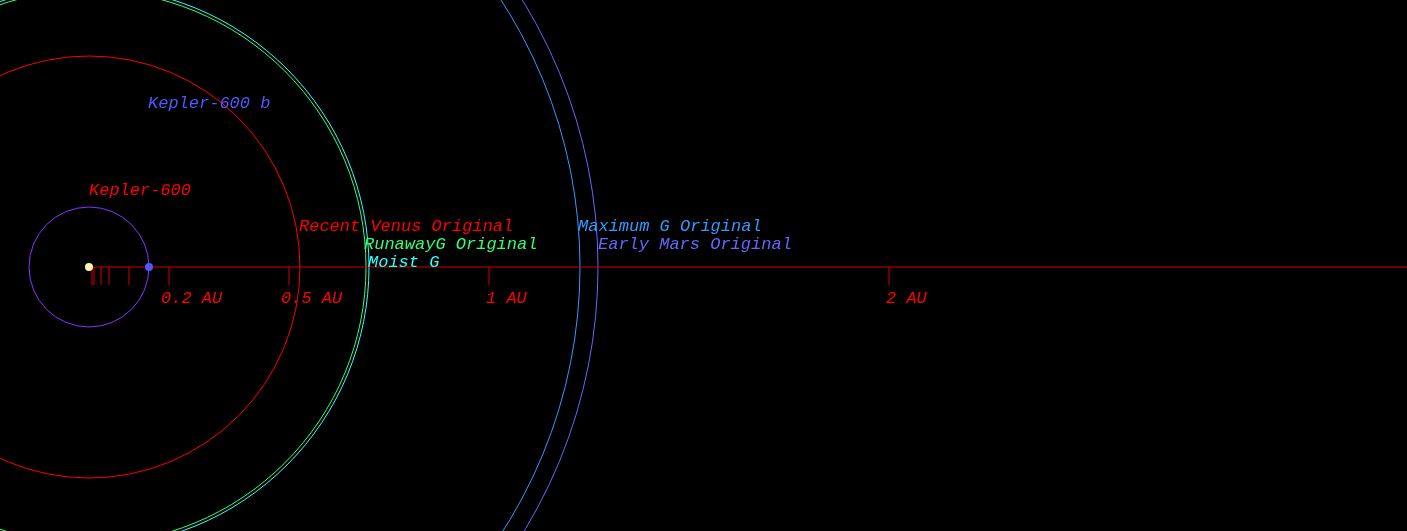 The height and width of the screenshot is (531, 1407). Describe the element at coordinates (406, 226) in the screenshot. I see `zone-label: Recent Venus Original` at that location.